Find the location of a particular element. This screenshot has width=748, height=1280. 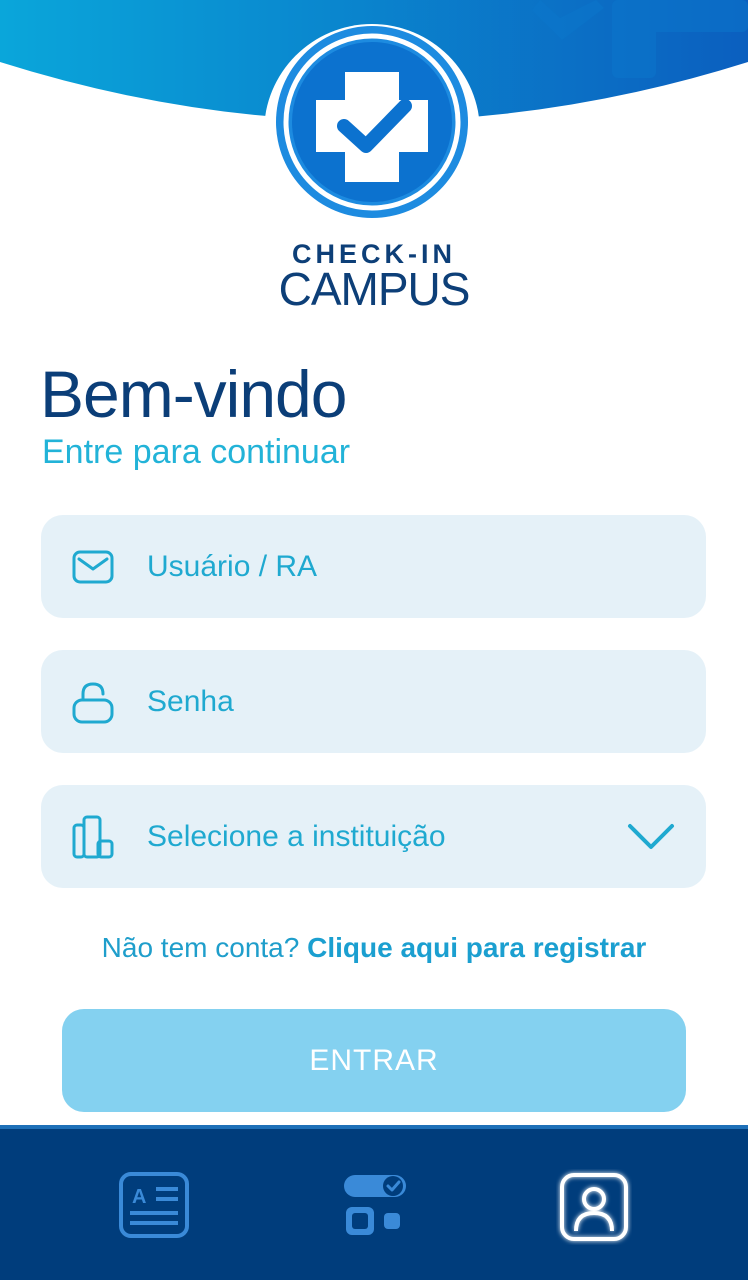

checkin-toggle-icon is located at coordinates (376, 1207).